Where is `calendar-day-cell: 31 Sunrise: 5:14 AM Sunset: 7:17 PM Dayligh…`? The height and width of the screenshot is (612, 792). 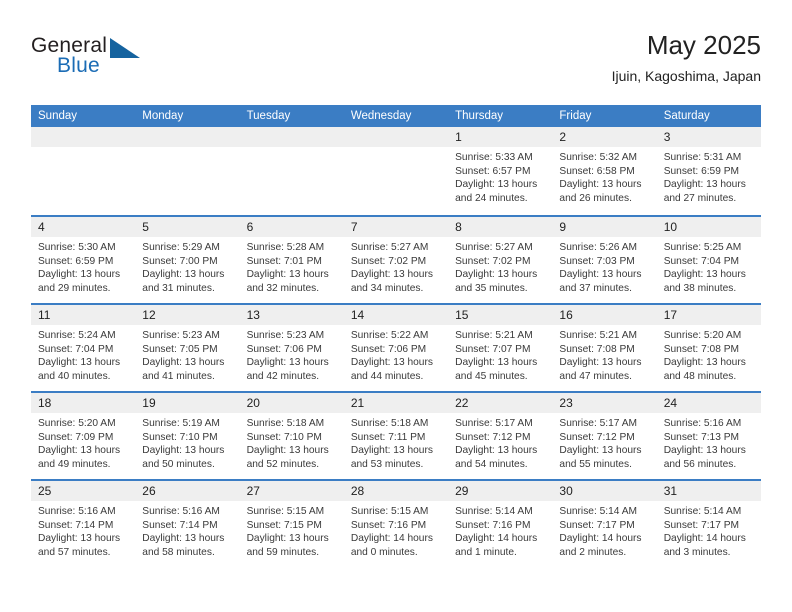 calendar-day-cell: 31 Sunrise: 5:14 AM Sunset: 7:17 PM Dayligh… is located at coordinates (708, 524).